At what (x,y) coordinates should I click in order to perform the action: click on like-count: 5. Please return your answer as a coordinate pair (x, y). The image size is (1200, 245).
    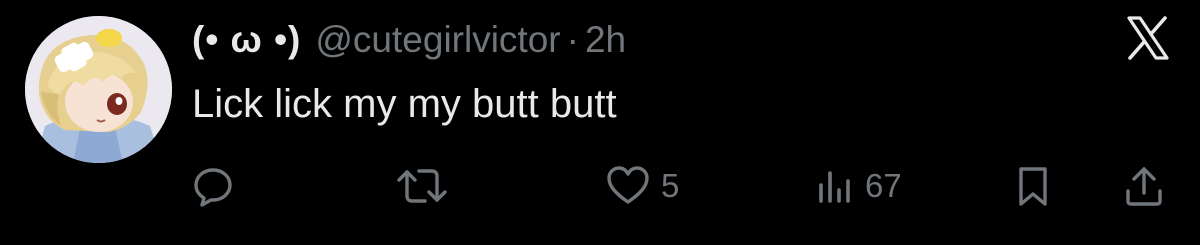
    Looking at the image, I should click on (670, 185).